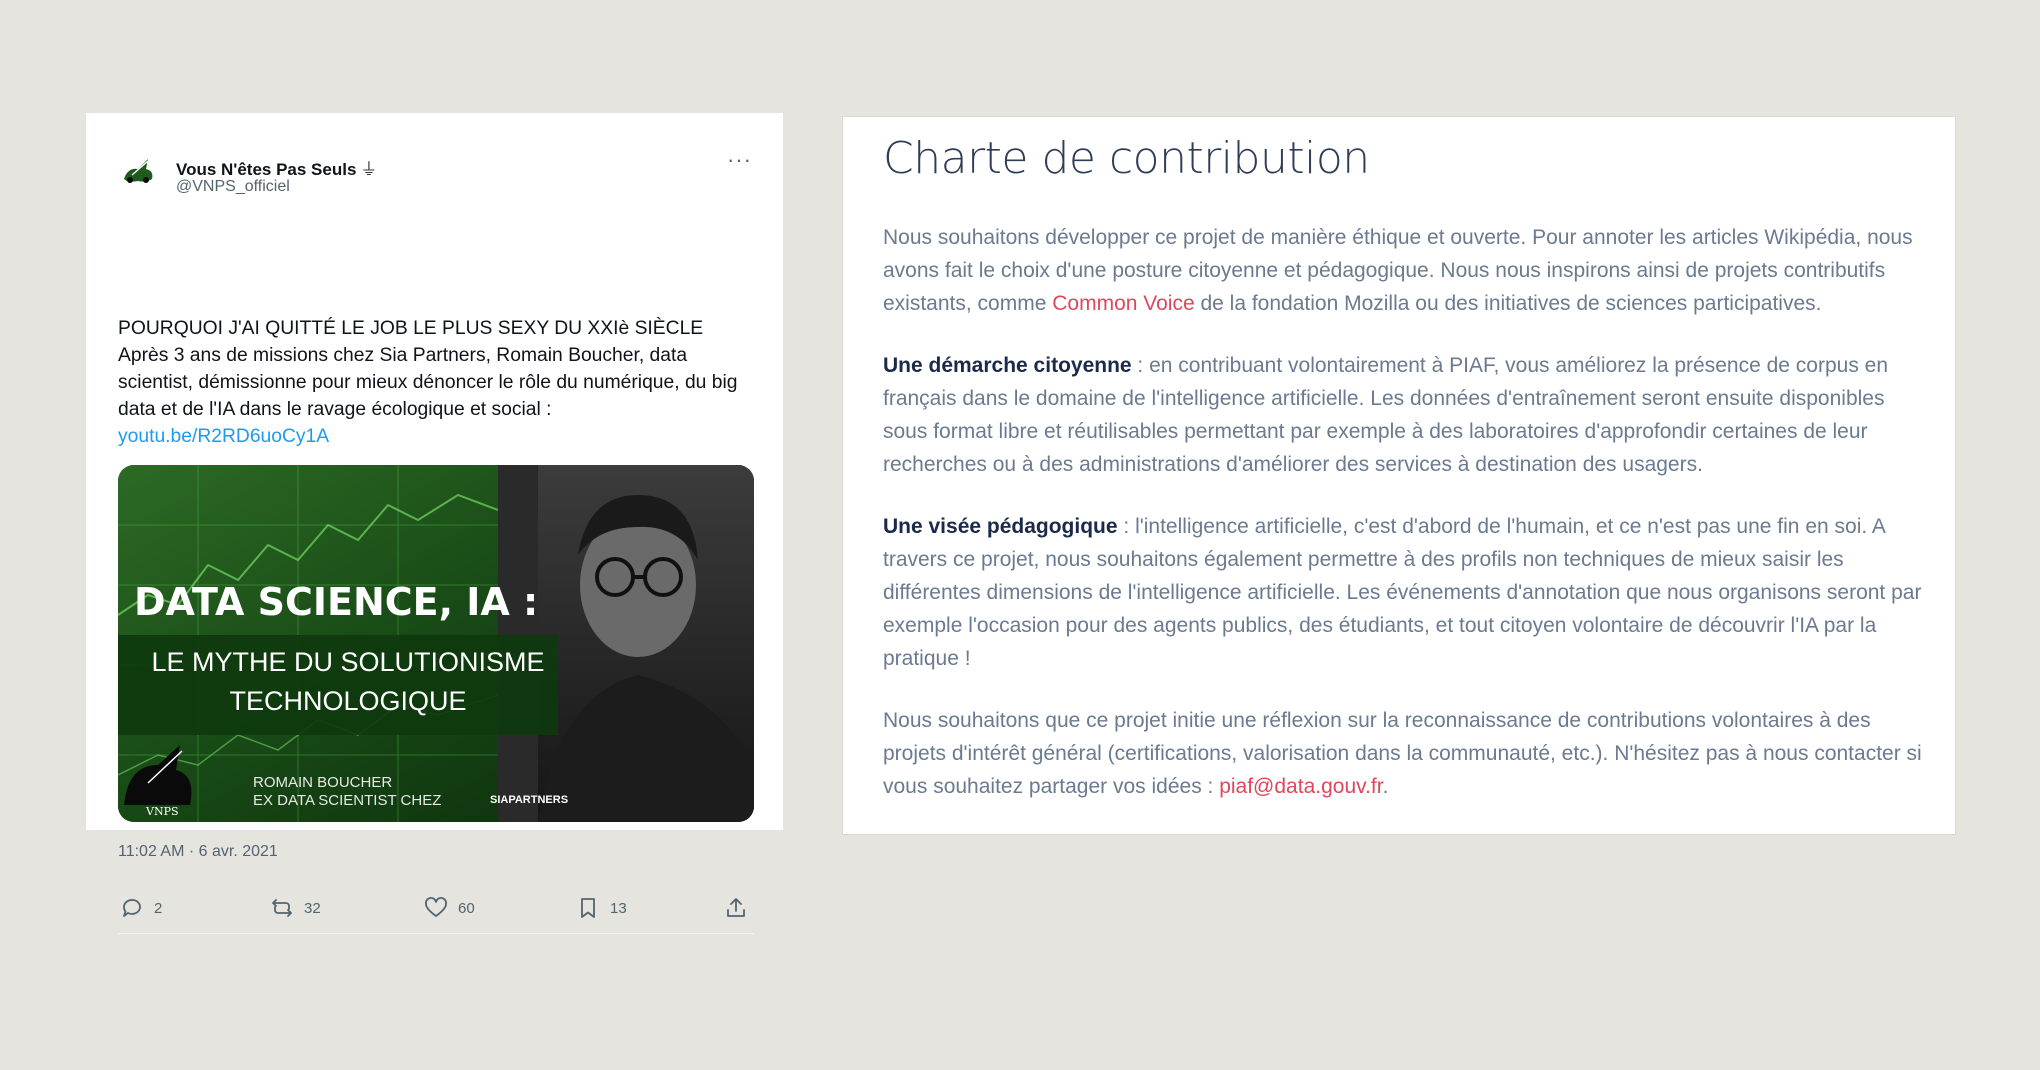  What do you see at coordinates (132, 908) in the screenshot?
I see `reply-icon` at bounding box center [132, 908].